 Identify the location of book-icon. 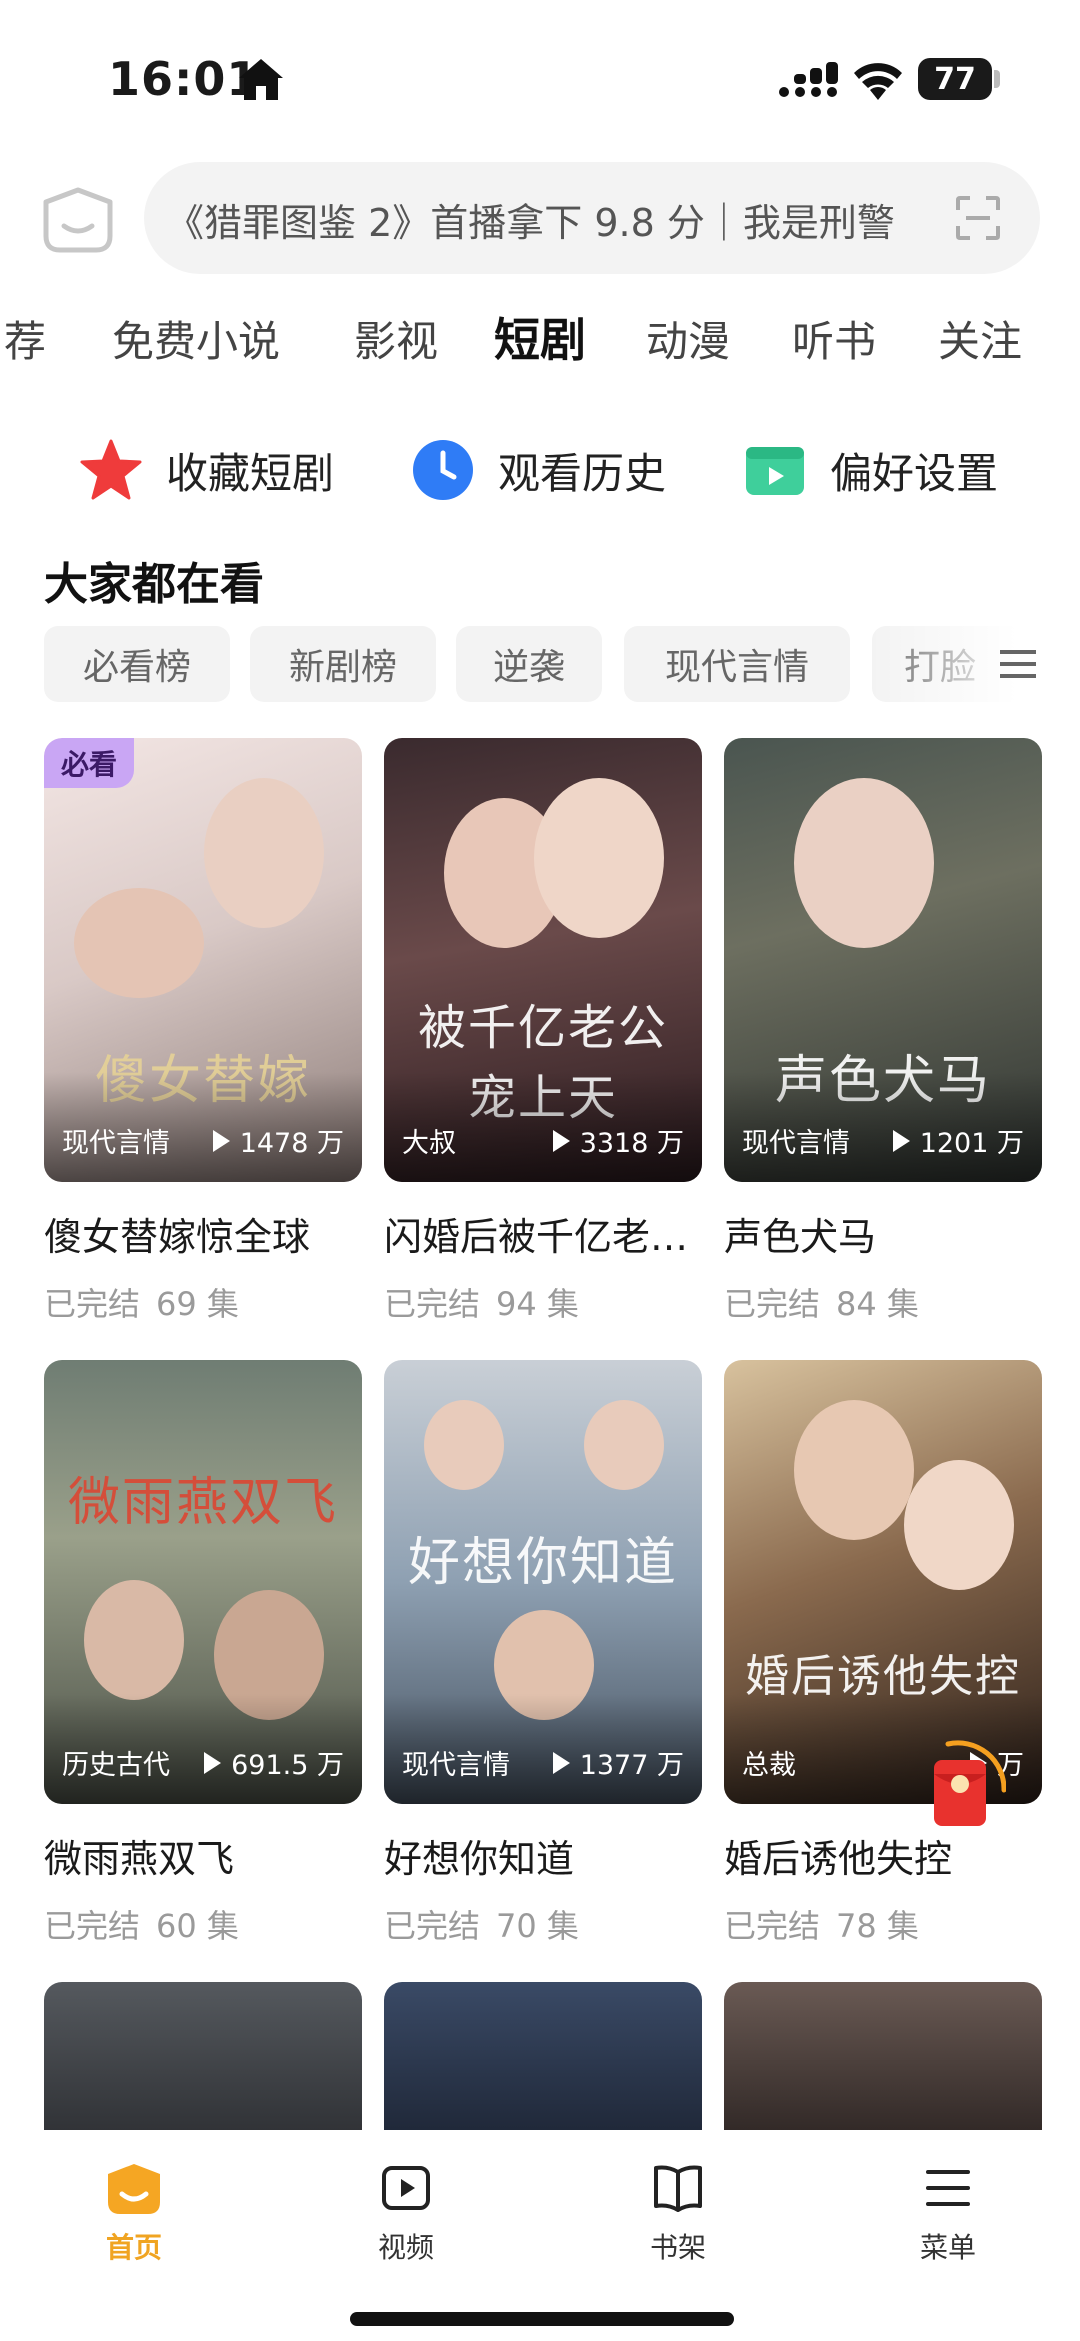
(678, 2188).